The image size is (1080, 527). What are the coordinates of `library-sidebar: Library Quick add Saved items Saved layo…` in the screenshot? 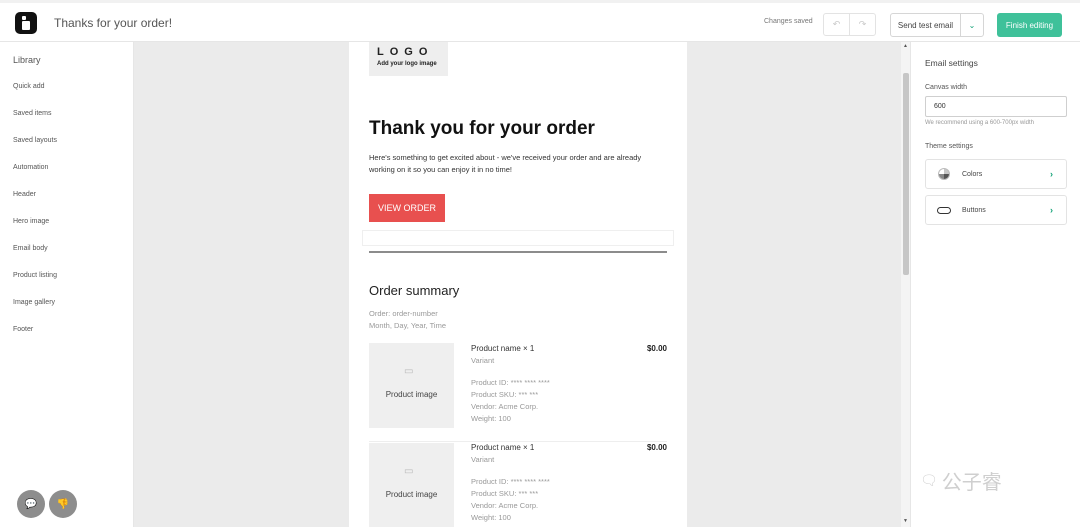 It's located at (67, 284).